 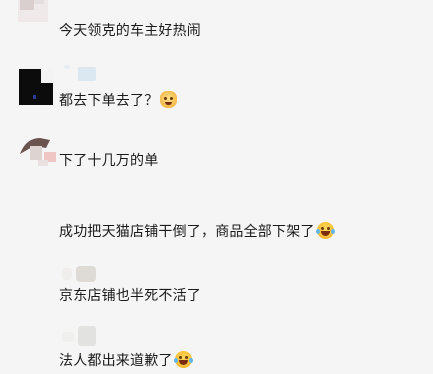 I want to click on message-text: 下了十几万的单, so click(x=109, y=161).